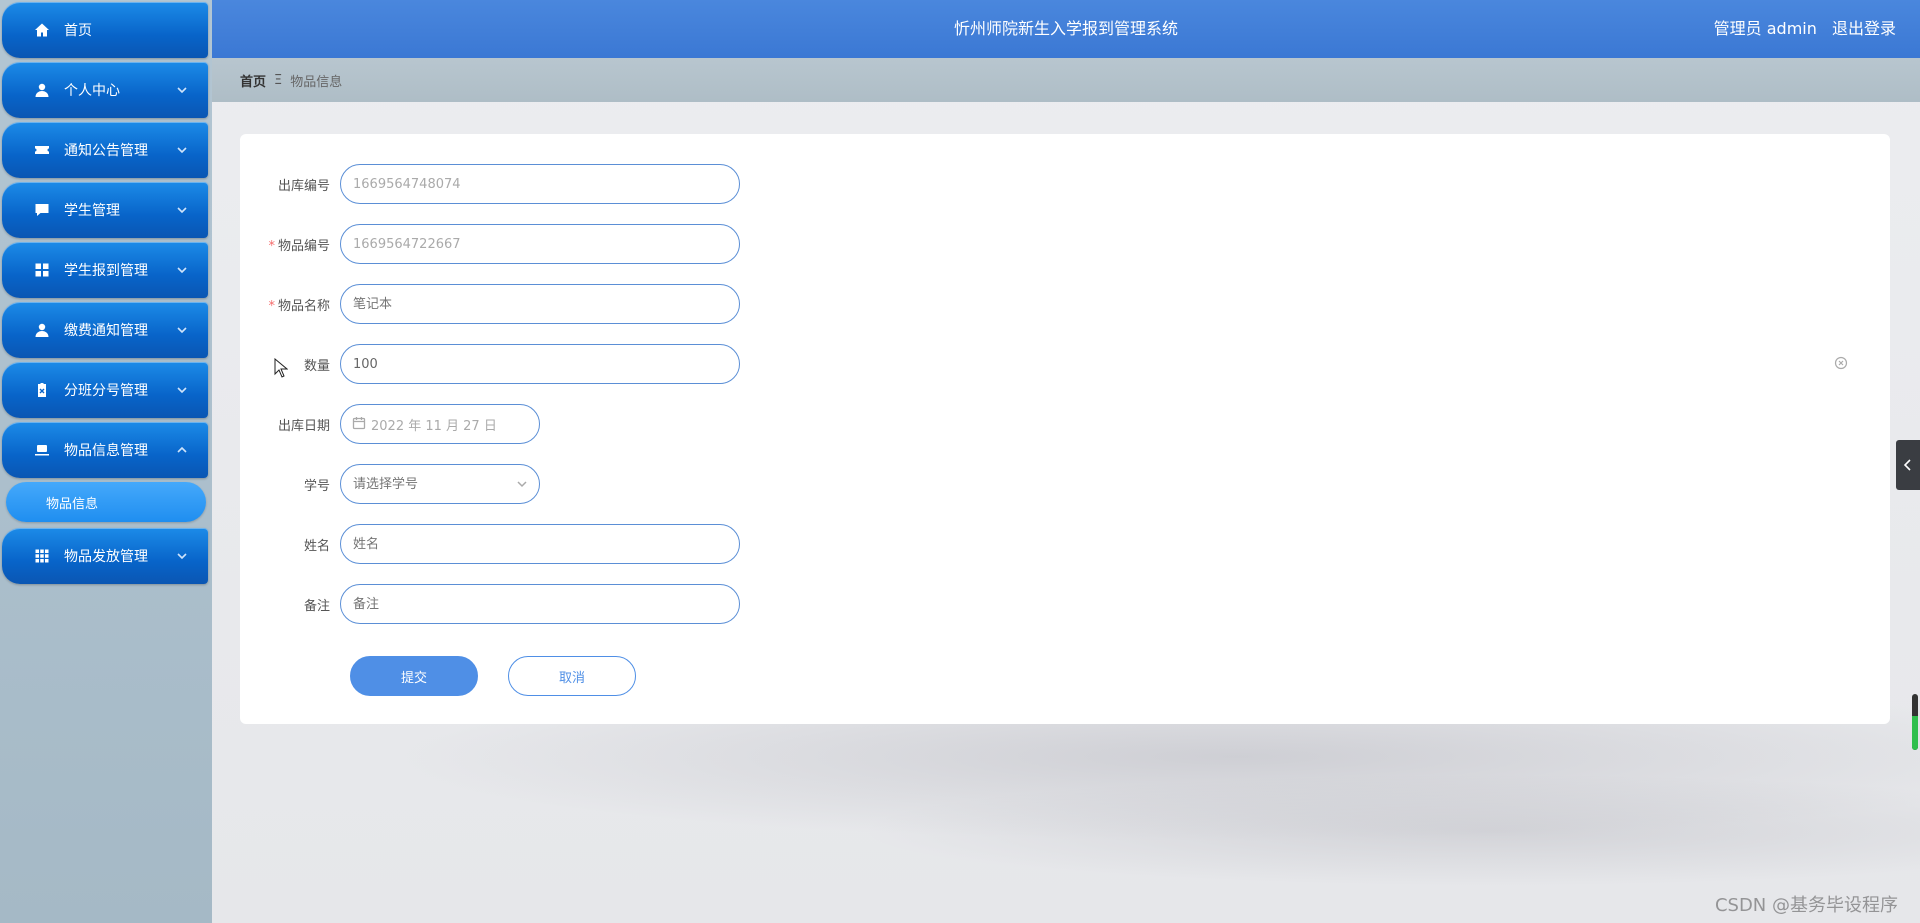 The width and height of the screenshot is (1920, 923). Describe the element at coordinates (316, 606) in the screenshot. I see `remark-label: 备注` at that location.